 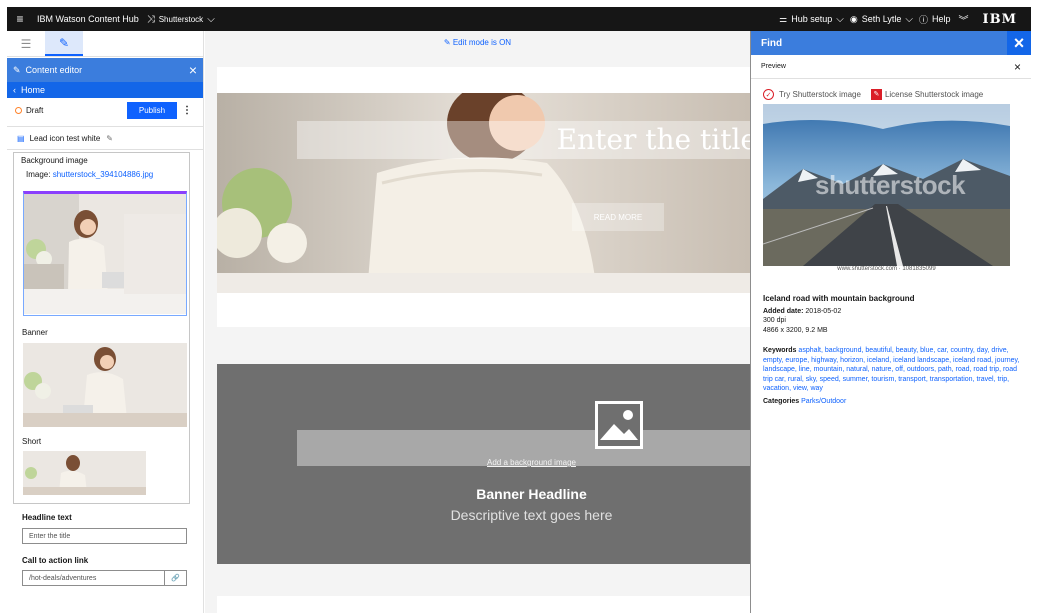 I want to click on item-name: Lead icon test white, so click(x=65, y=138).